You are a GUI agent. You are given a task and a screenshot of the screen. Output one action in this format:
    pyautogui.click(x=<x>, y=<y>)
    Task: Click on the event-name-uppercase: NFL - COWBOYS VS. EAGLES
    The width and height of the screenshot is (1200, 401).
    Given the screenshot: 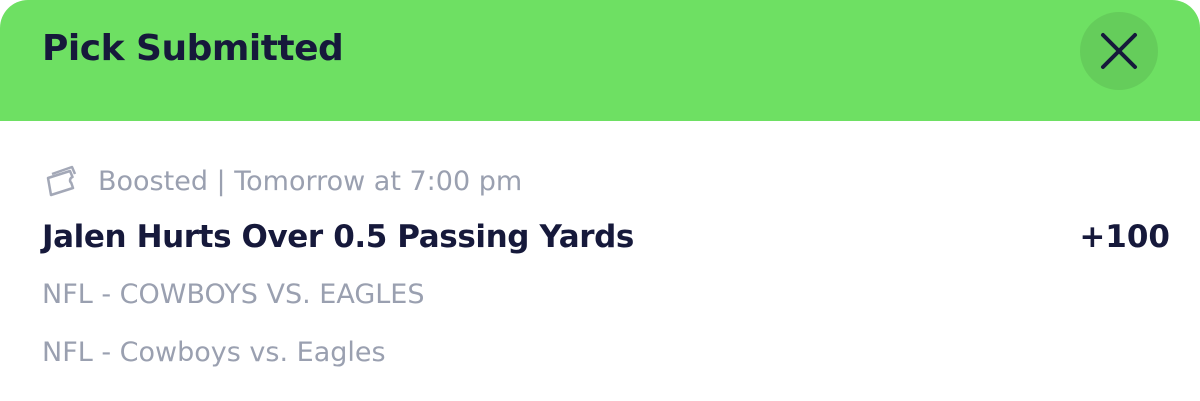 What is the action you would take?
    pyautogui.click(x=233, y=294)
    